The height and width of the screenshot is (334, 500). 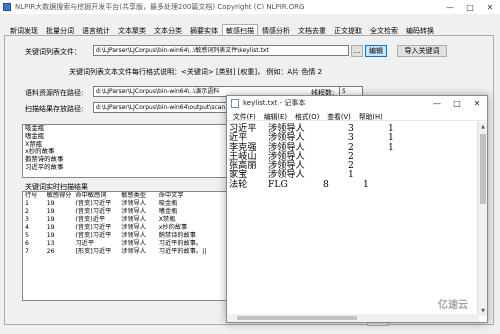 I want to click on weight: 3, so click(x=351, y=128).